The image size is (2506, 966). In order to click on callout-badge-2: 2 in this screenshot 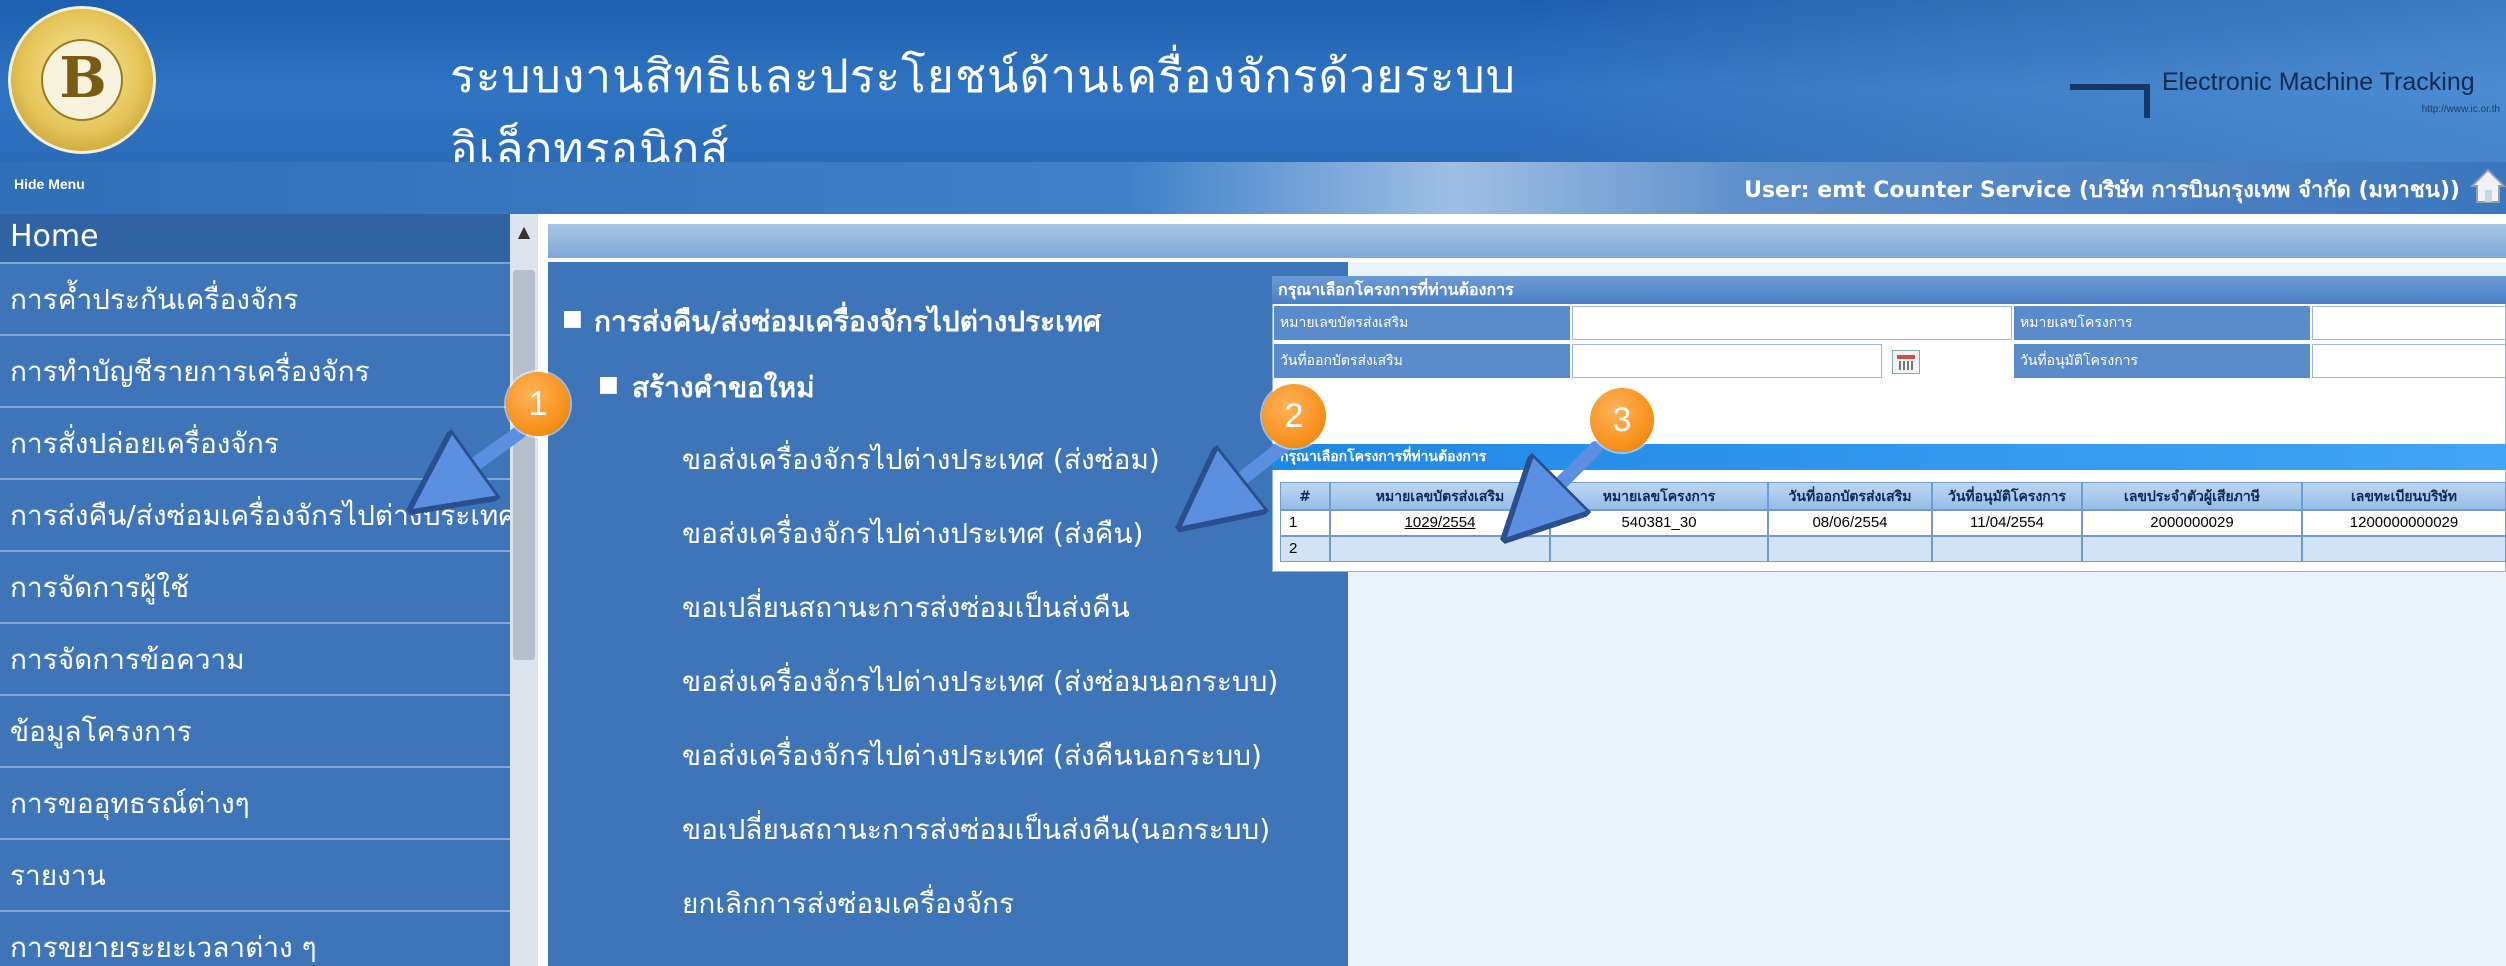, I will do `click(1294, 416)`.